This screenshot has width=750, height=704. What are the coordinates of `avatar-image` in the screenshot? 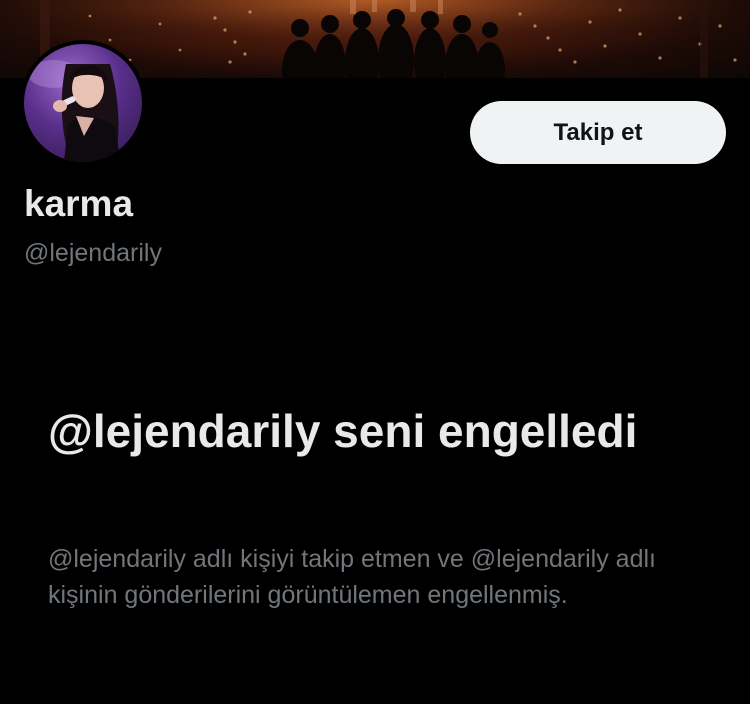 It's located at (83, 103).